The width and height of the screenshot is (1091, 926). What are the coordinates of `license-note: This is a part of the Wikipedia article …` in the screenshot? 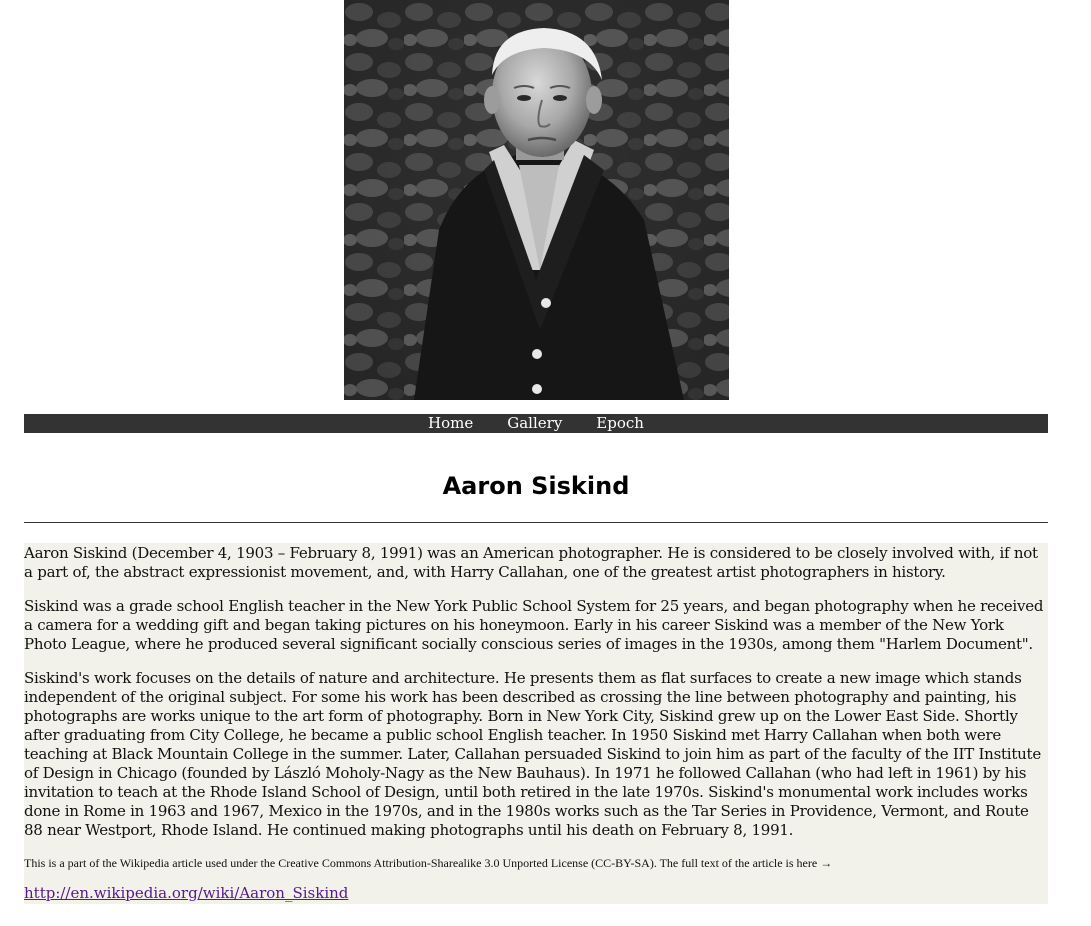 It's located at (428, 863).